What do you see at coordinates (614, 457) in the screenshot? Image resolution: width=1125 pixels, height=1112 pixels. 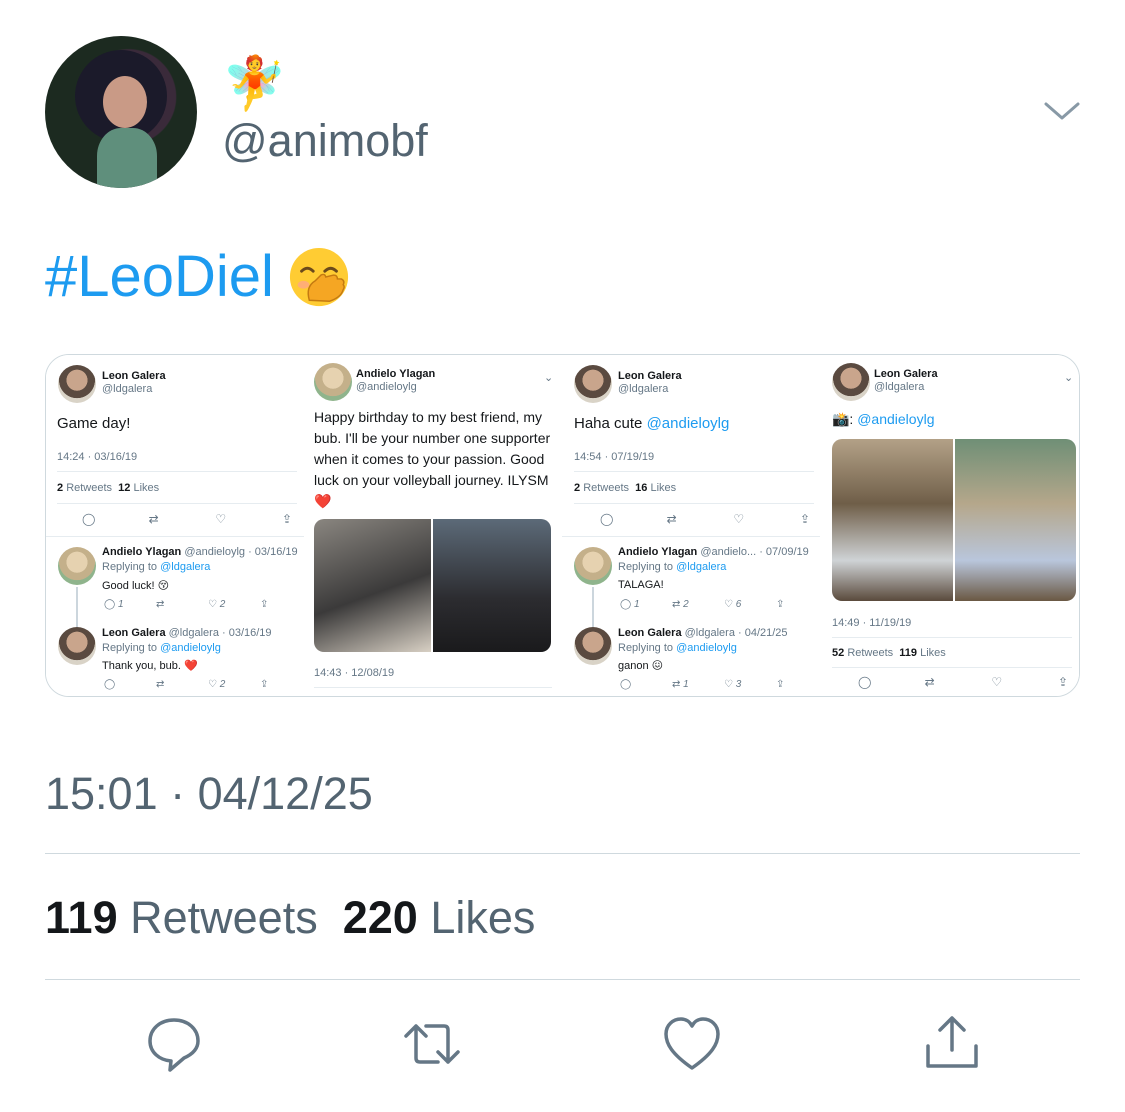 I see `tweet-time: 14:54 · 07/19/19` at bounding box center [614, 457].